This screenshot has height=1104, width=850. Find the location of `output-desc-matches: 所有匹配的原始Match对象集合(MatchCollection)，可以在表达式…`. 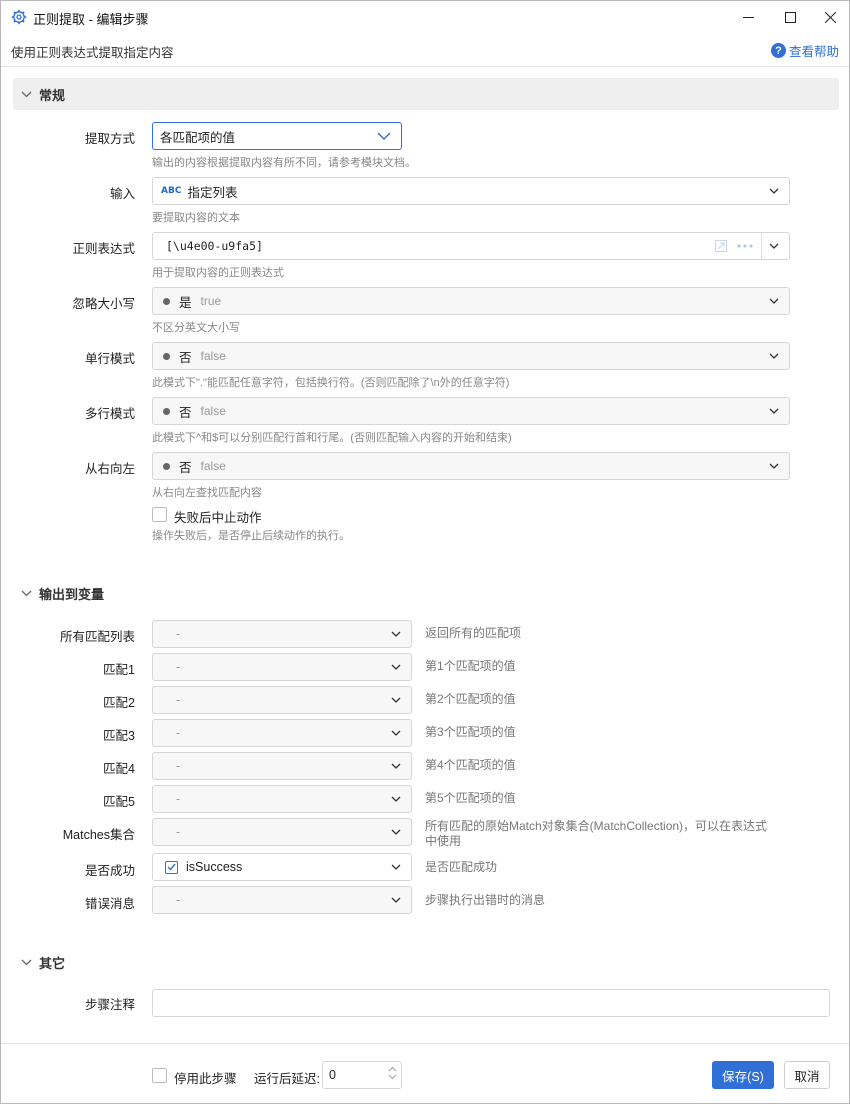

output-desc-matches: 所有匹配的原始Match对象集合(MatchCollection)，可以在表达式… is located at coordinates (596, 833).